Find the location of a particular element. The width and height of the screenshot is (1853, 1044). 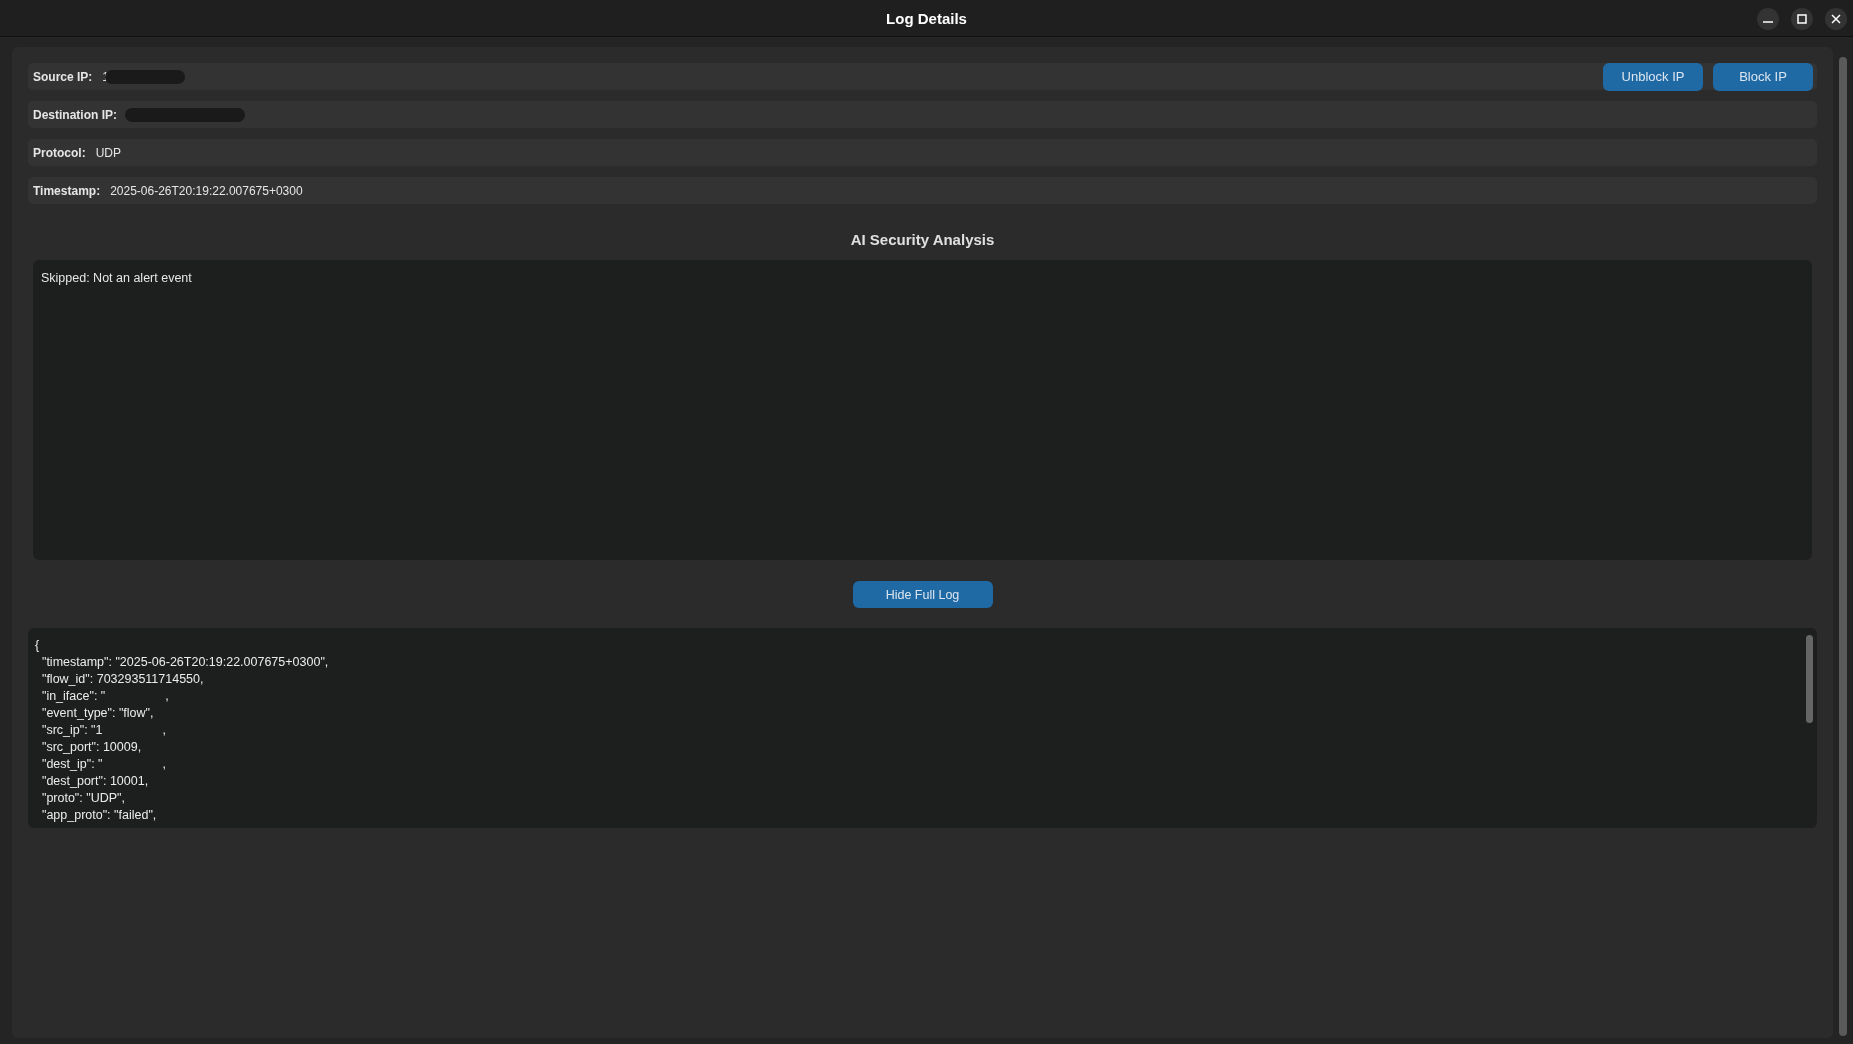

log-line: "dest_ip": " is located at coordinates (71, 763).